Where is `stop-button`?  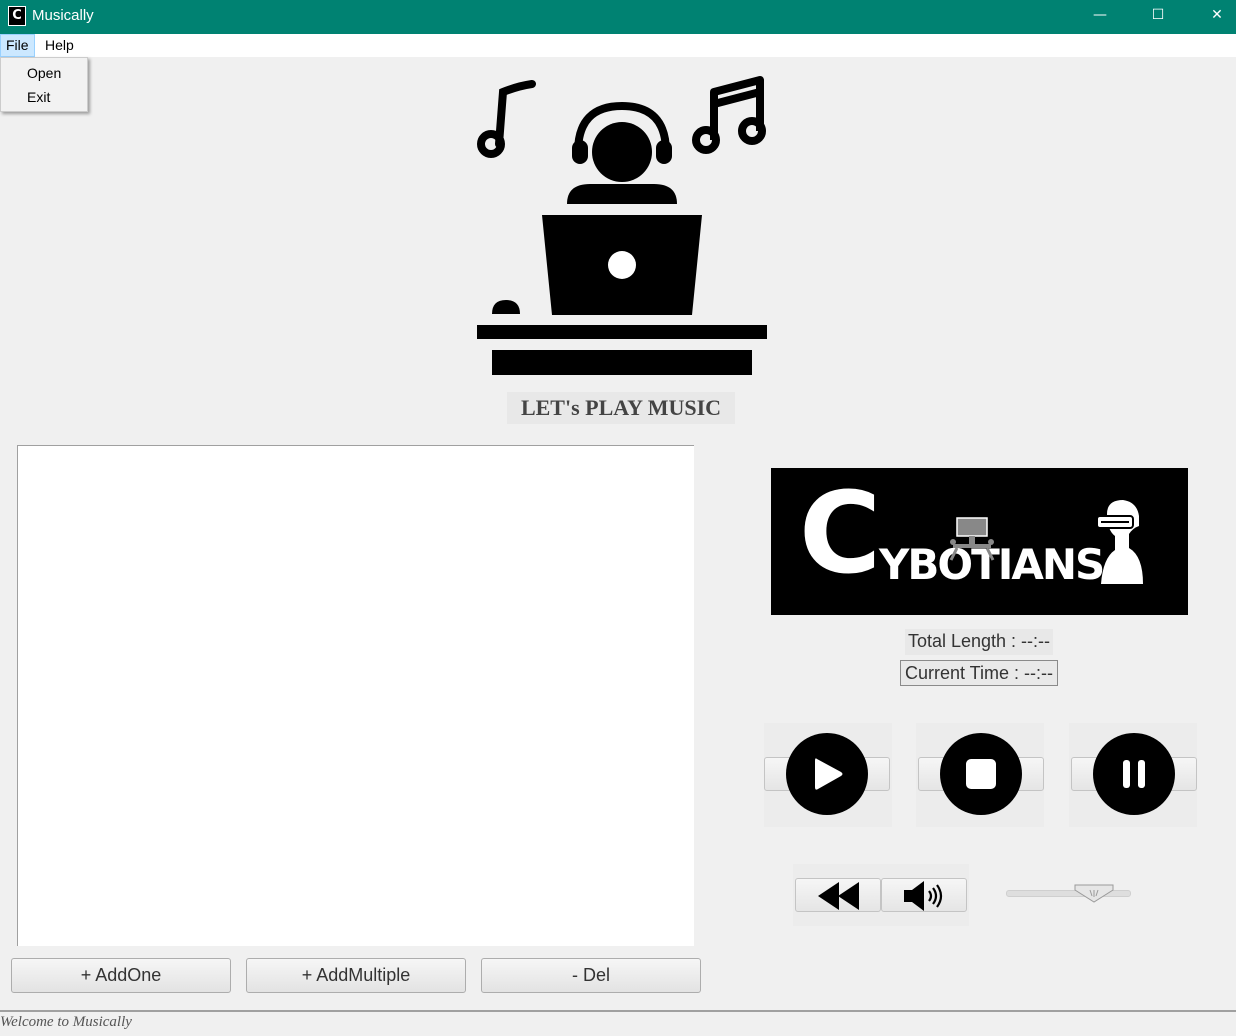 stop-button is located at coordinates (980, 775).